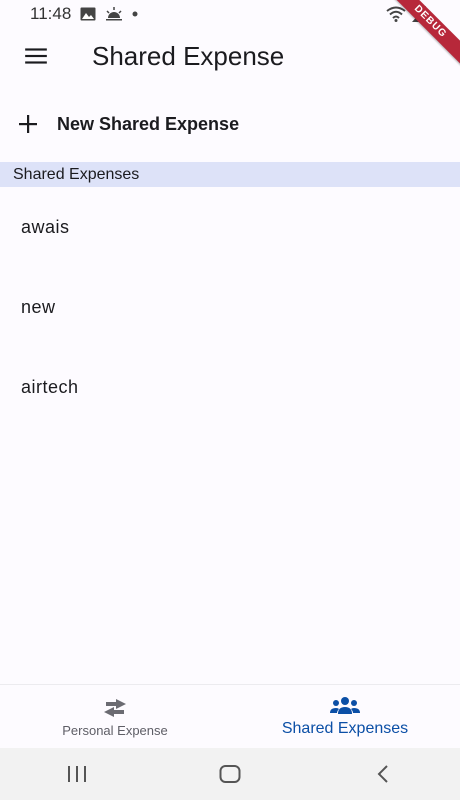  What do you see at coordinates (38, 306) in the screenshot?
I see `list-item-label: new` at bounding box center [38, 306].